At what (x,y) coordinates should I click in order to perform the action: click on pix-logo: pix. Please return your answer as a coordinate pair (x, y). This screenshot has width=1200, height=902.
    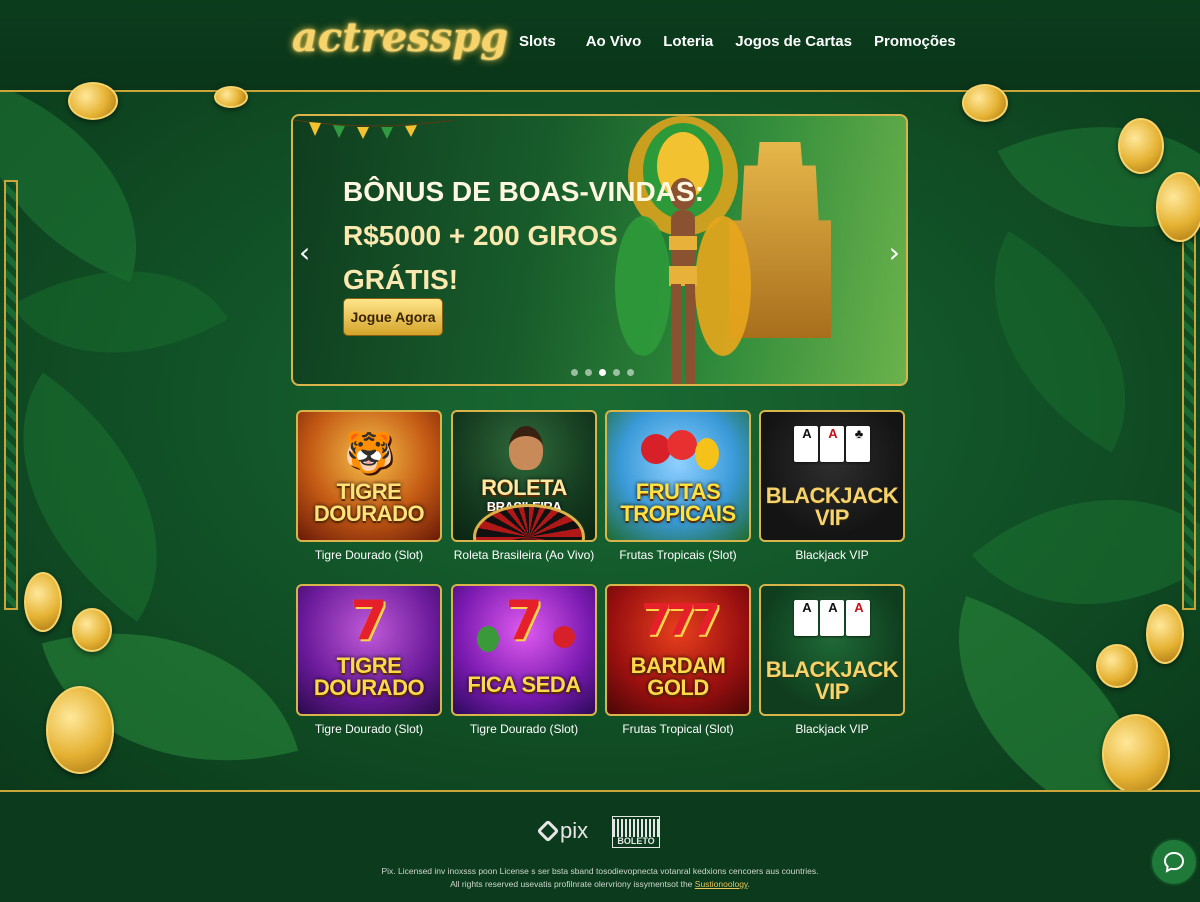
    Looking at the image, I should click on (562, 831).